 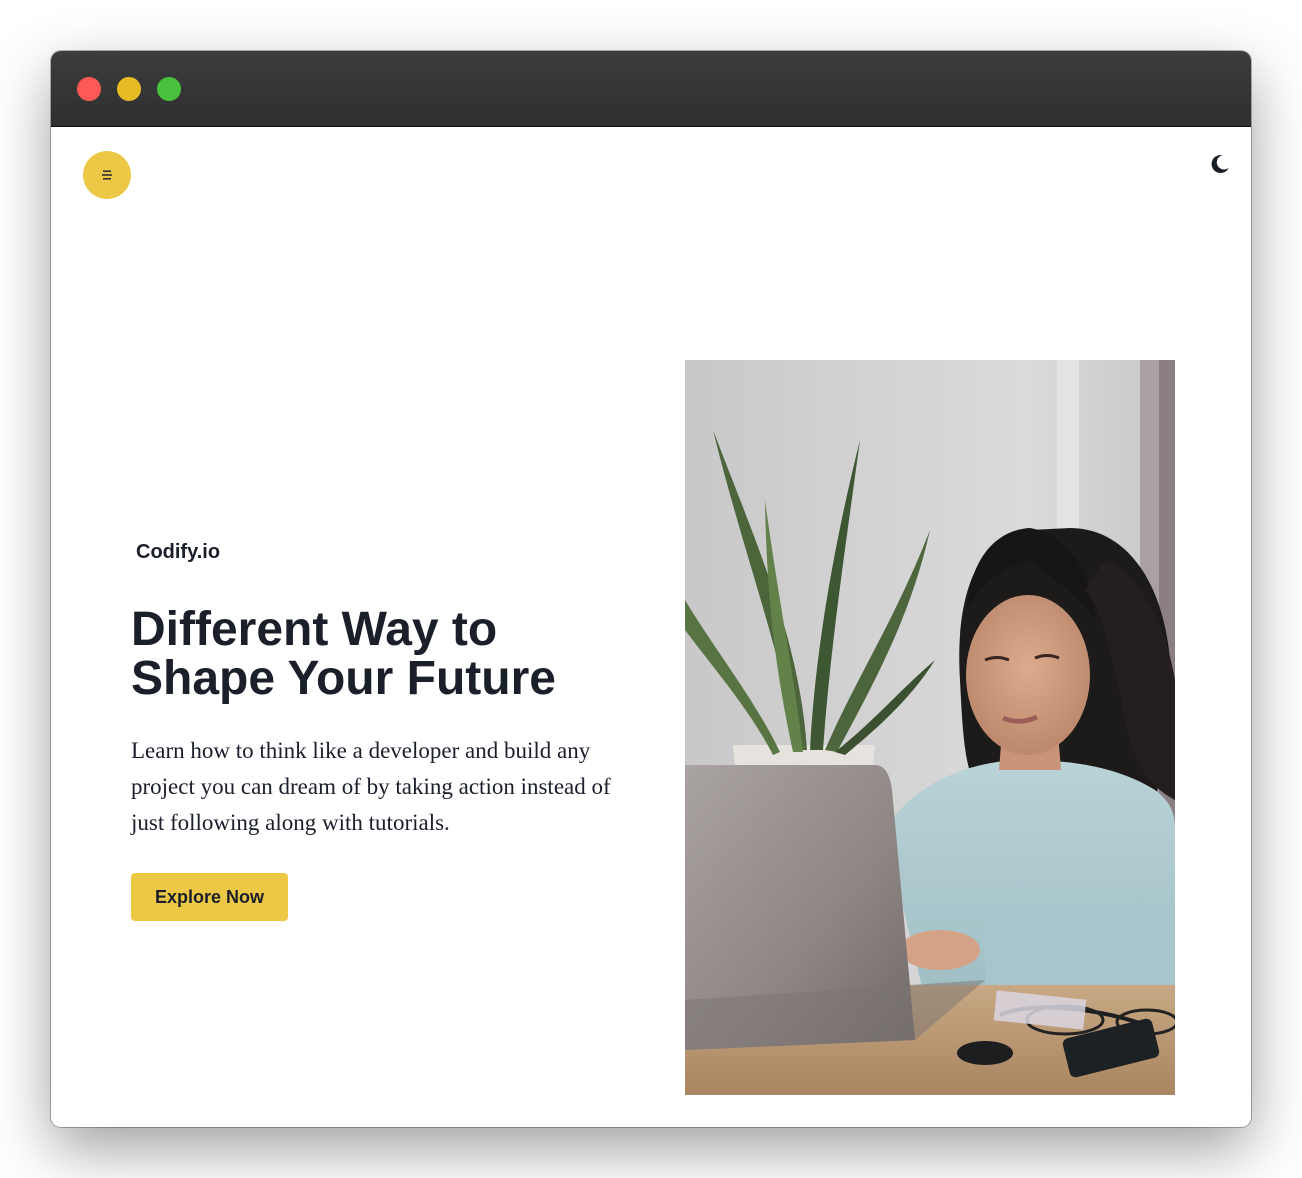 What do you see at coordinates (209, 897) in the screenshot?
I see `explore-now-button: Explore Now` at bounding box center [209, 897].